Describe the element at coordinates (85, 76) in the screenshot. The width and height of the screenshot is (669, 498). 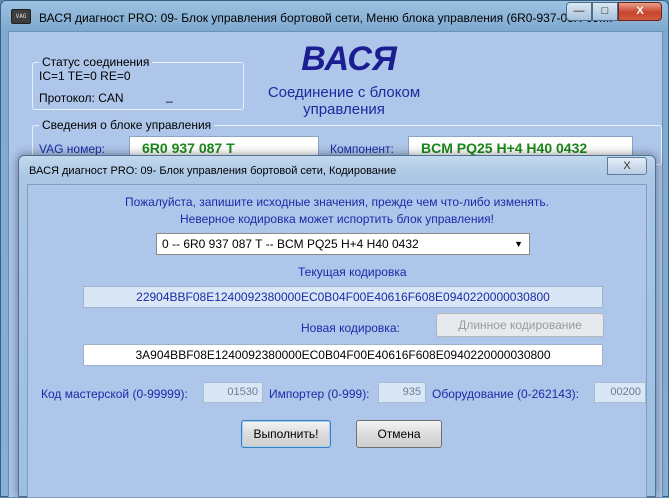
I see `connection-counters: IC=1 TE=0 RE=0` at that location.